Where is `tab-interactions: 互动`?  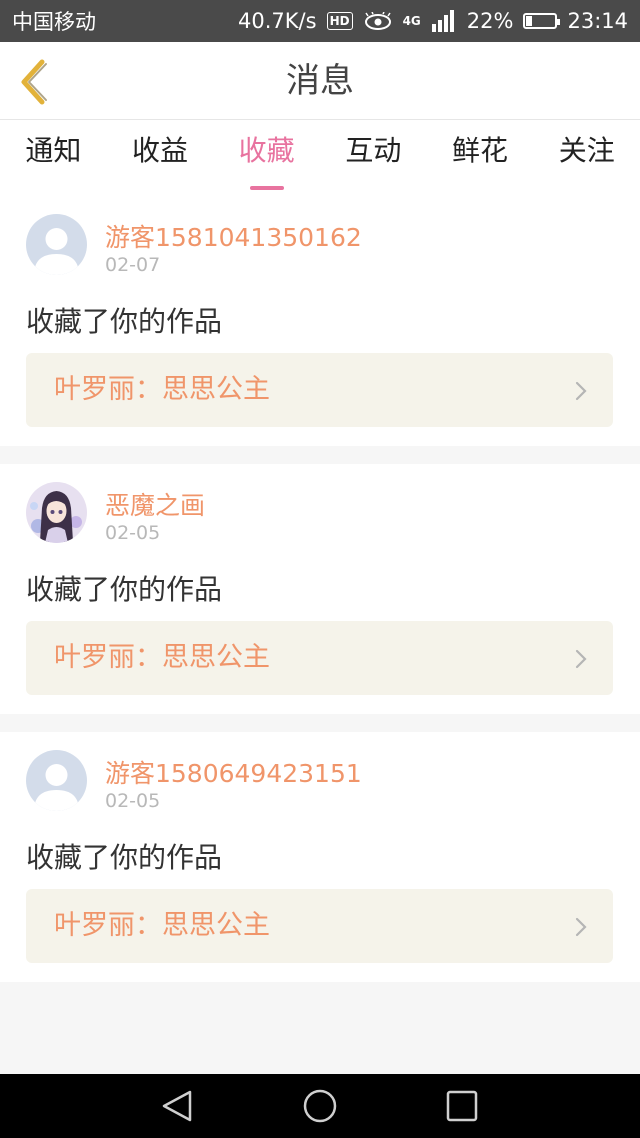 tab-interactions: 互动 is located at coordinates (373, 158).